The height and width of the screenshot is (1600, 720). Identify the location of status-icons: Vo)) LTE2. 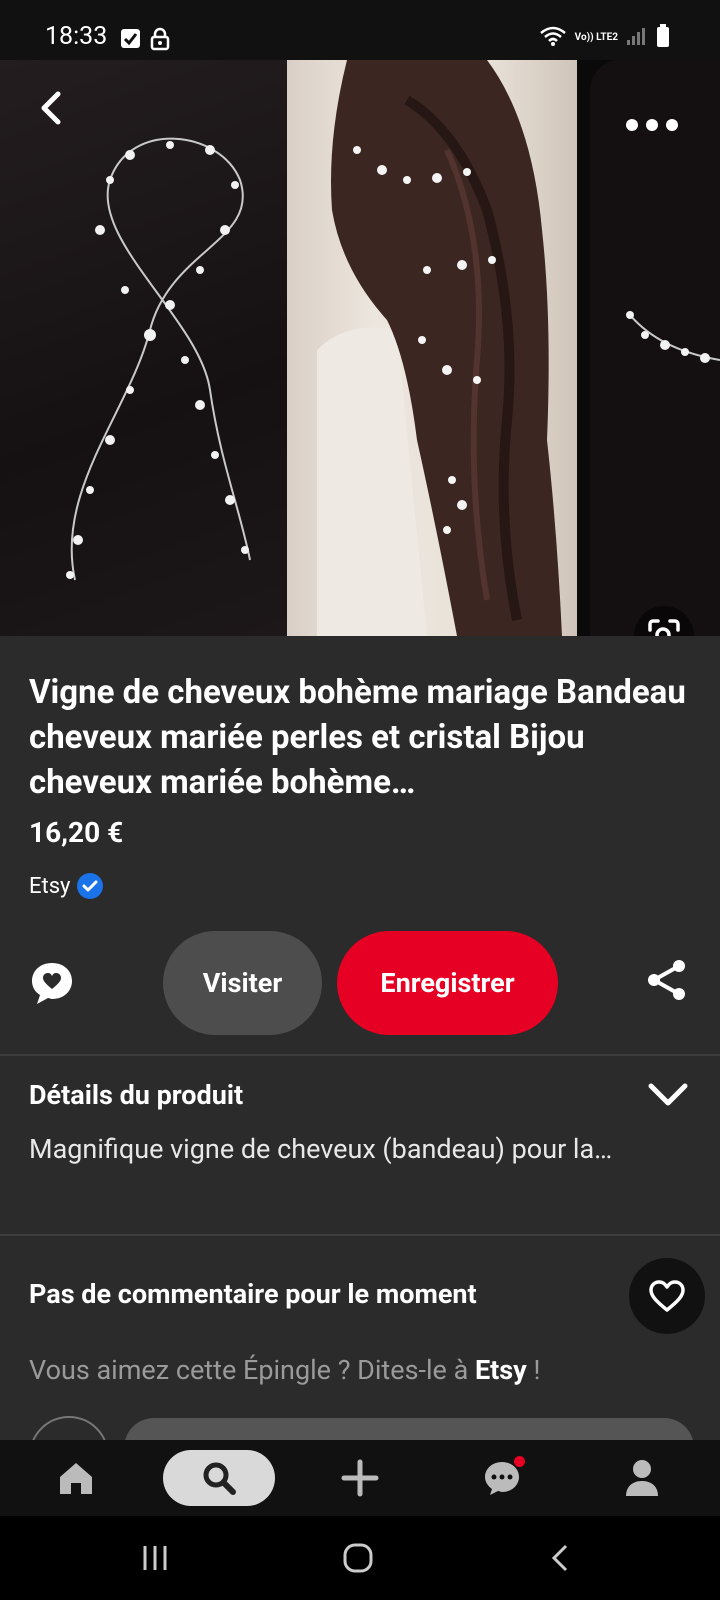
(604, 38).